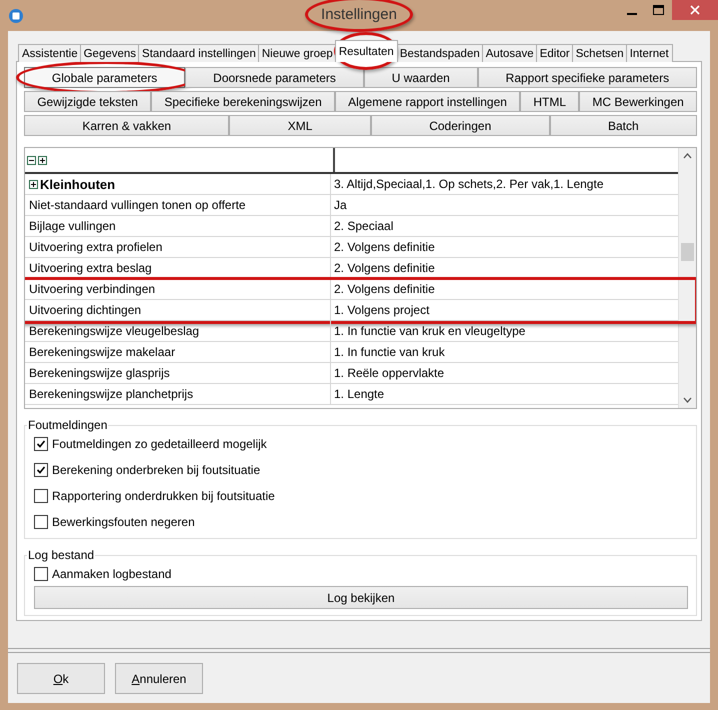 The width and height of the screenshot is (718, 710). Describe the element at coordinates (359, 394) in the screenshot. I see `property-value: 1. Lengte` at that location.